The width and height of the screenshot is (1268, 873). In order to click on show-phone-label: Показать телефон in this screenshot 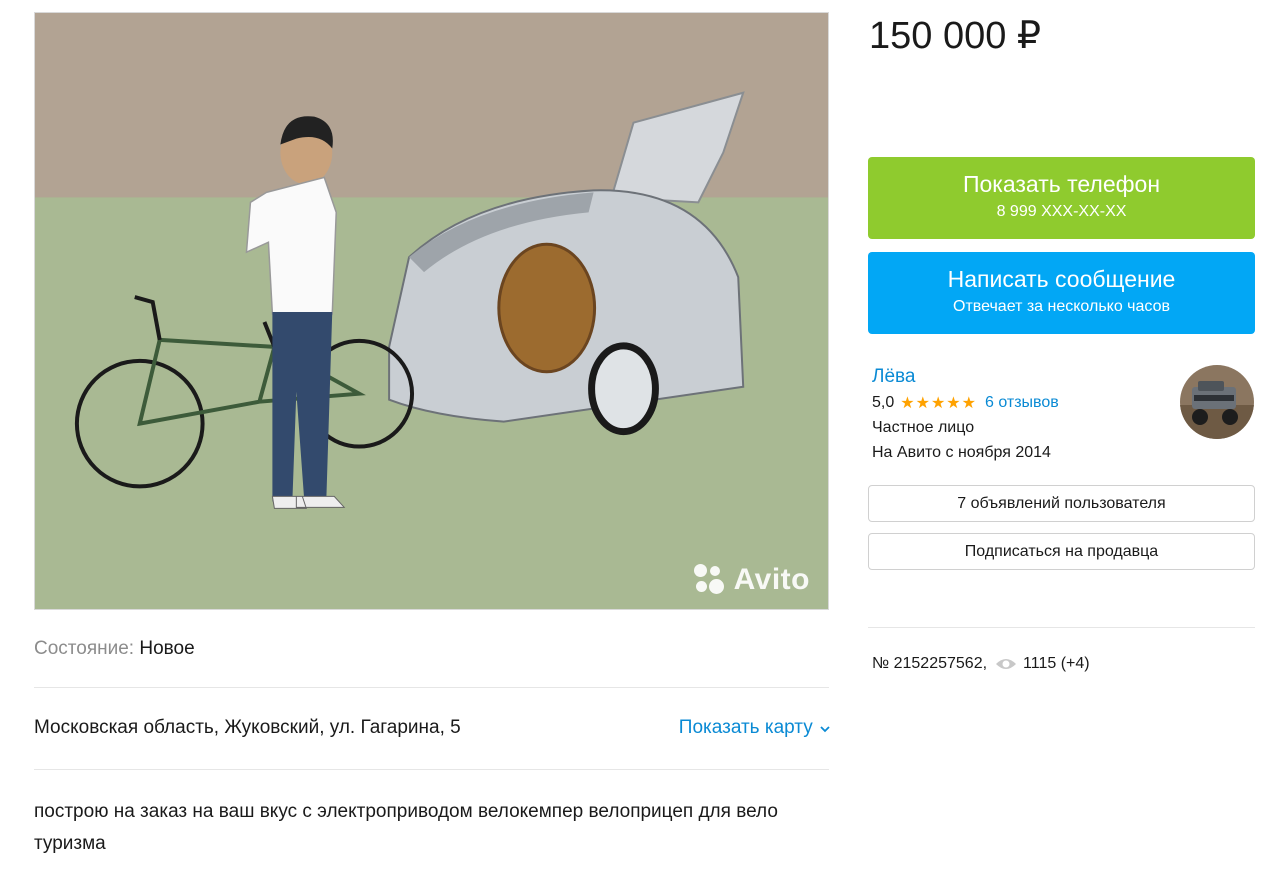, I will do `click(1061, 184)`.